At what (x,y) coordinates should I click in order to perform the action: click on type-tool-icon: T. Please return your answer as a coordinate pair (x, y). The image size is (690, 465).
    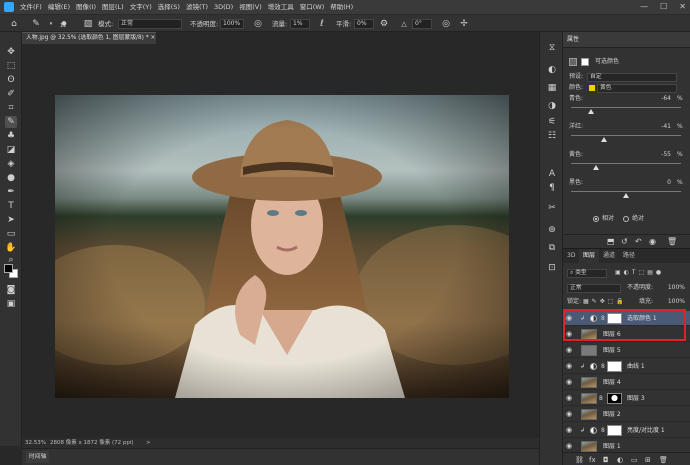
    Looking at the image, I should click on (11, 206).